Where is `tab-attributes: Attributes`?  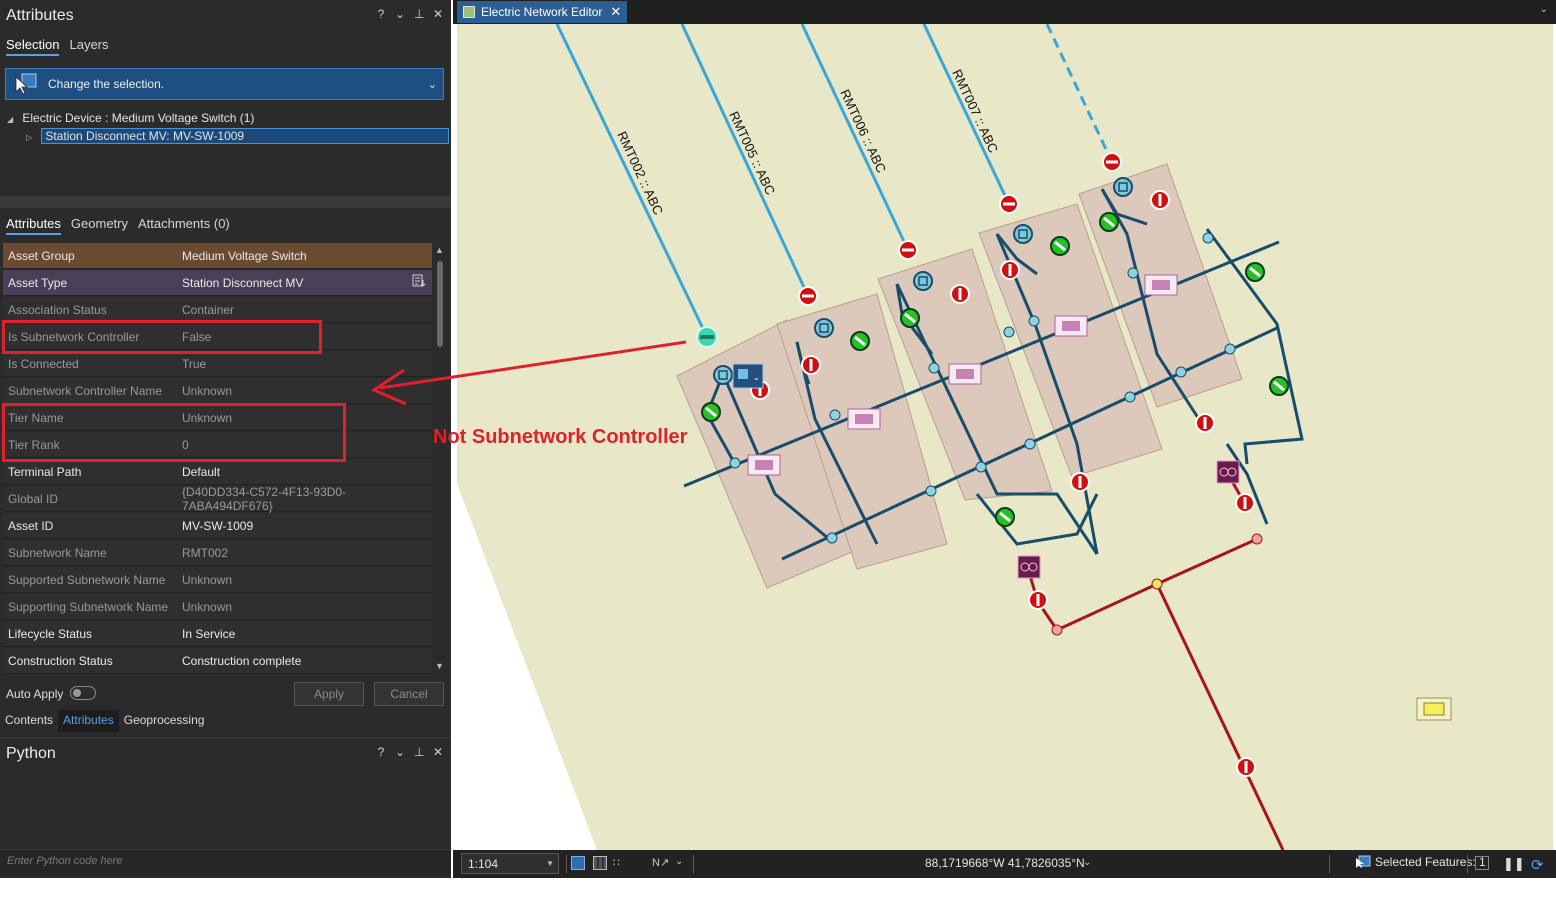
tab-attributes: Attributes is located at coordinates (33, 225).